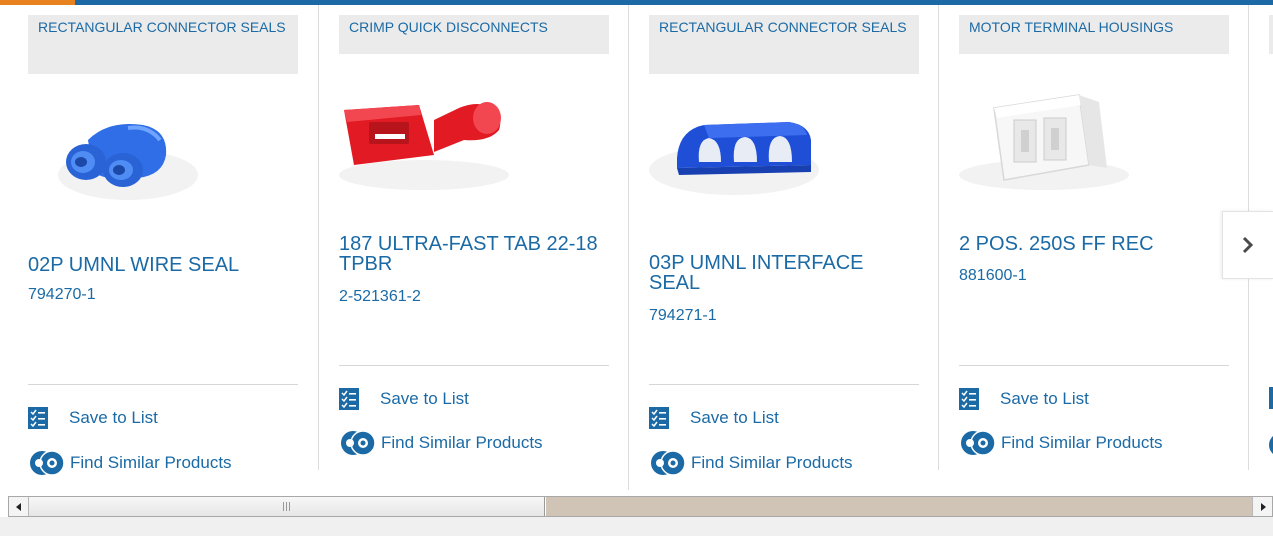  What do you see at coordinates (636, 526) in the screenshot?
I see `footer-background` at bounding box center [636, 526].